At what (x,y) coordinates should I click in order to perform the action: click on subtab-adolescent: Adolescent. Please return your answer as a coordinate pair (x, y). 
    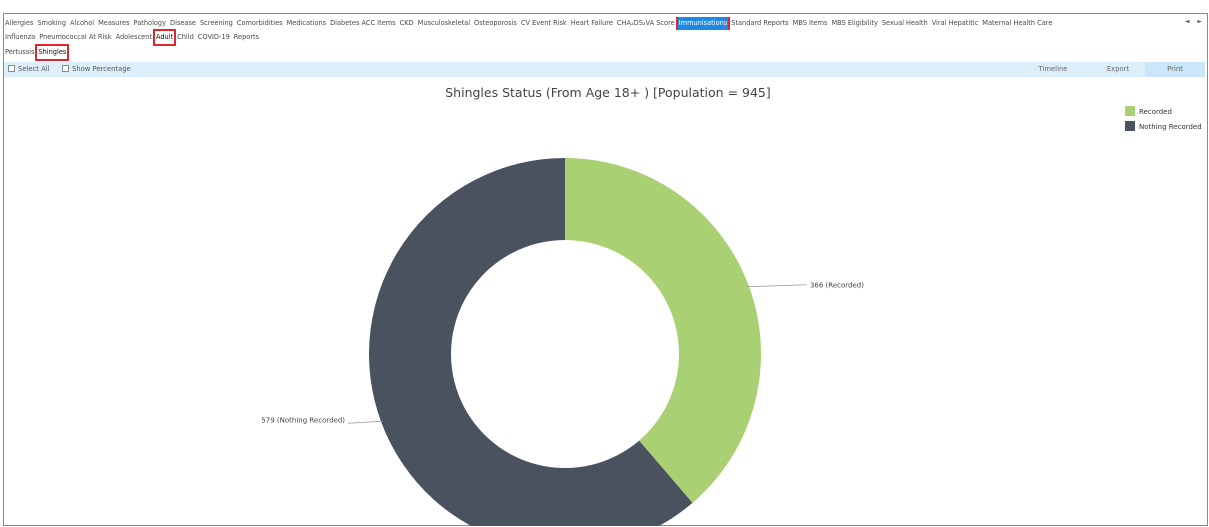
    Looking at the image, I should click on (134, 37).